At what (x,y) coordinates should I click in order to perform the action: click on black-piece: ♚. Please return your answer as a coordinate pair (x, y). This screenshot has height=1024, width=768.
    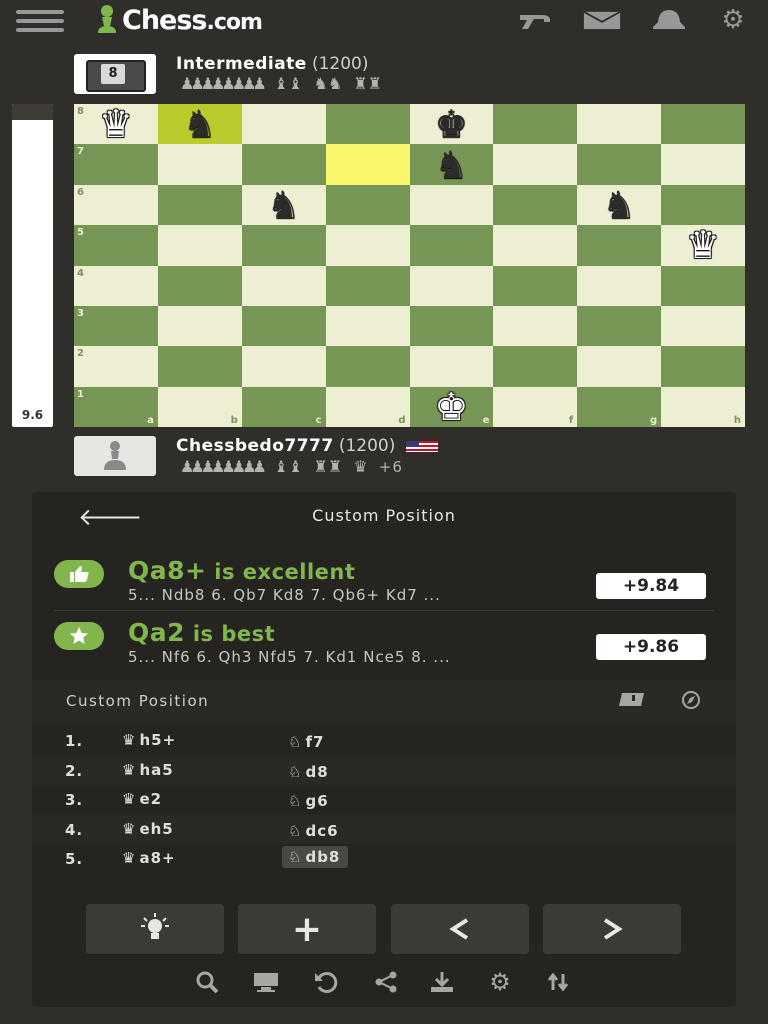
    Looking at the image, I should click on (451, 124).